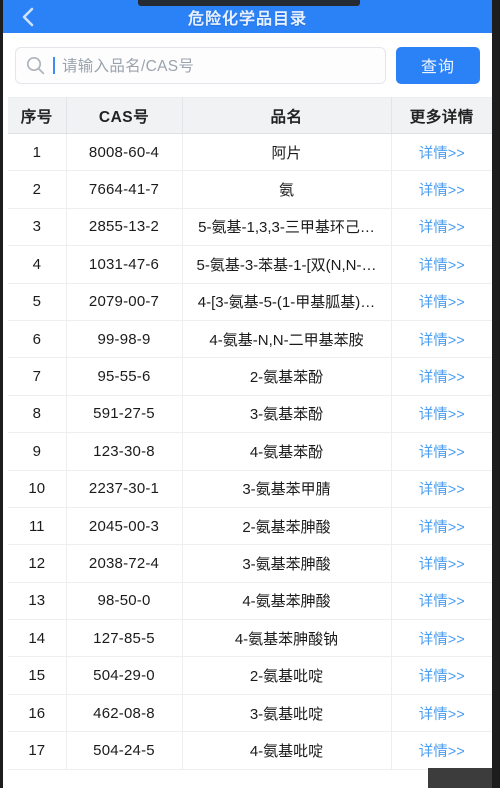  I want to click on cell-cas-number: 2079-00-7, so click(124, 302).